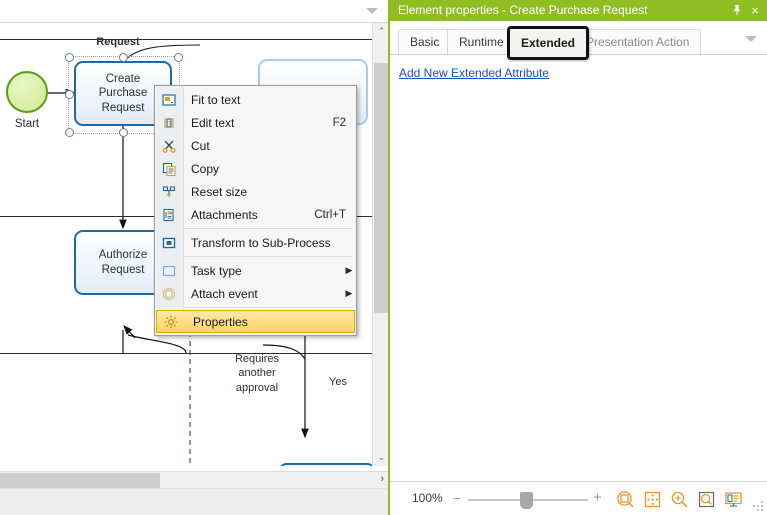 Image resolution: width=767 pixels, height=515 pixels. What do you see at coordinates (220, 321) in the screenshot?
I see `menu-item-label: Properties` at bounding box center [220, 321].